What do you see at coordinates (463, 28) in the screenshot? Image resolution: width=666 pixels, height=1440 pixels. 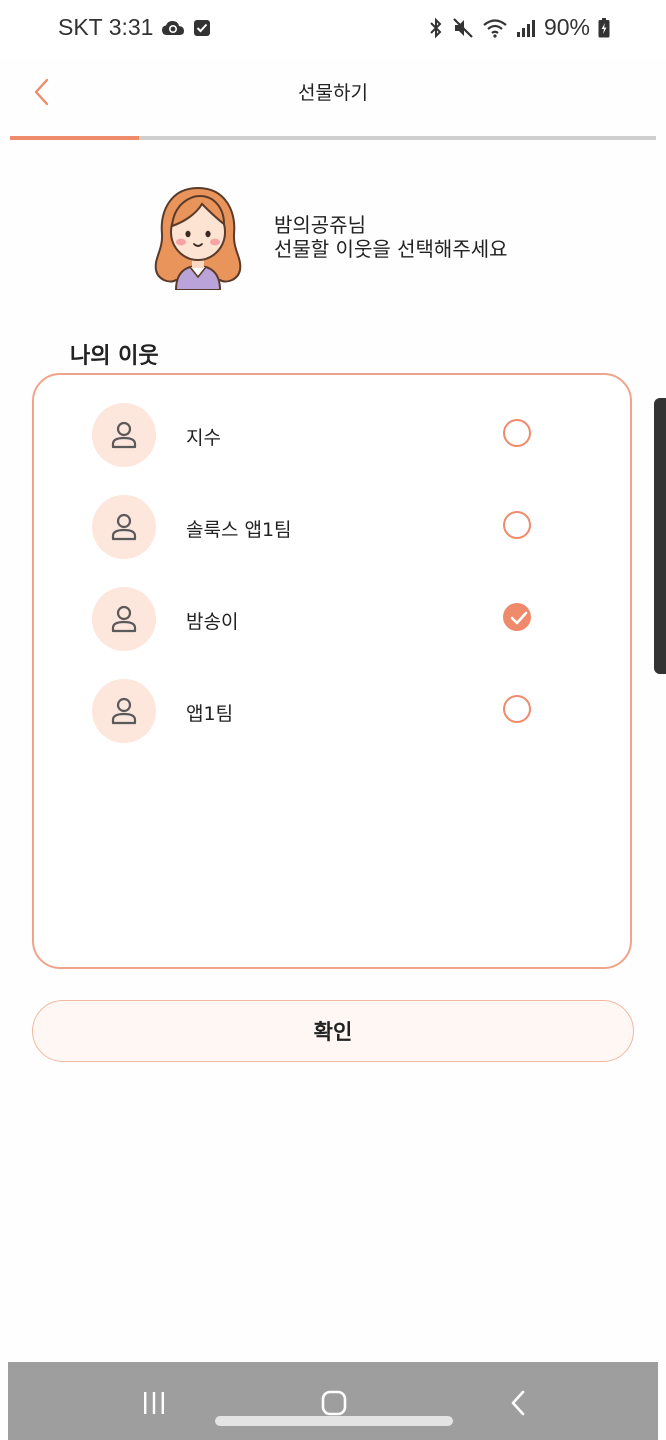 I see `mute-icon` at bounding box center [463, 28].